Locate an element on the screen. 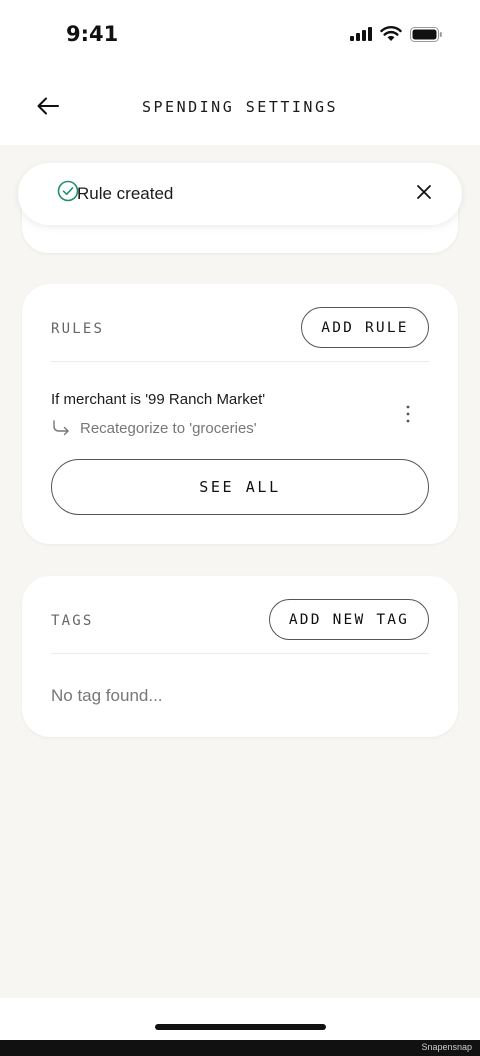 The image size is (480, 1056). status-time: 9:41 is located at coordinates (92, 34).